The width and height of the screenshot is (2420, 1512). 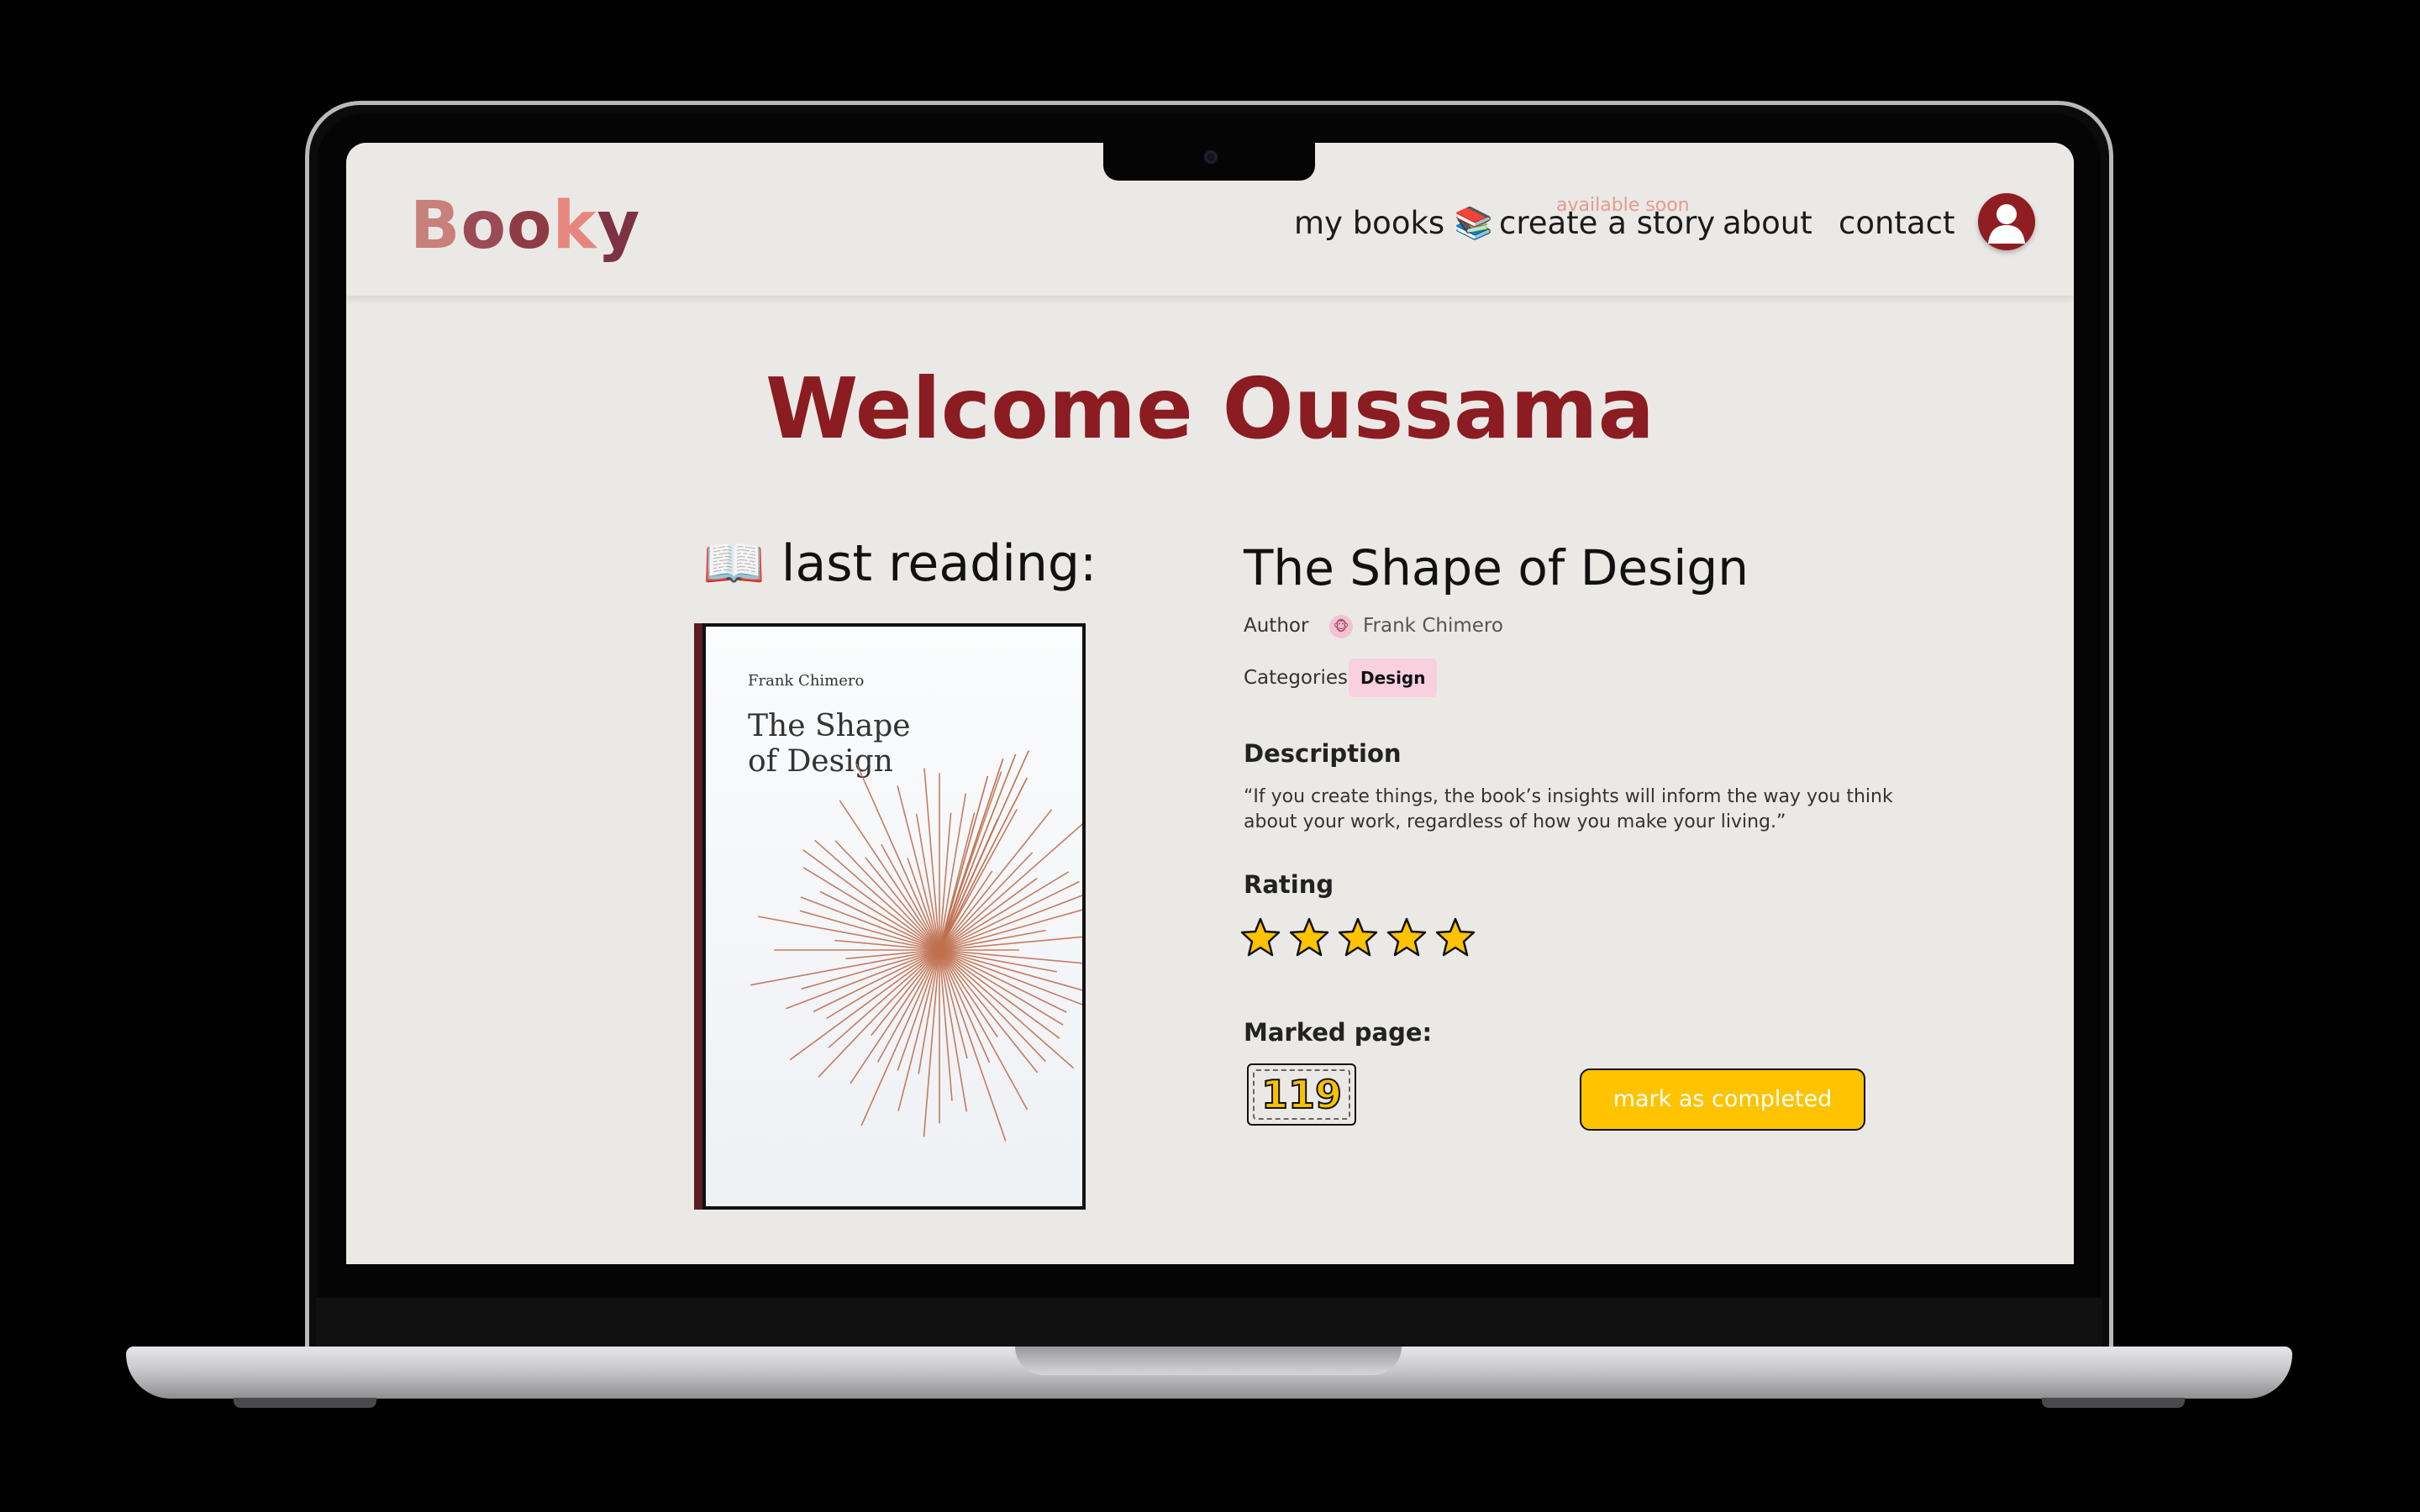 I want to click on rating-heading: Rating, so click(x=1289, y=884).